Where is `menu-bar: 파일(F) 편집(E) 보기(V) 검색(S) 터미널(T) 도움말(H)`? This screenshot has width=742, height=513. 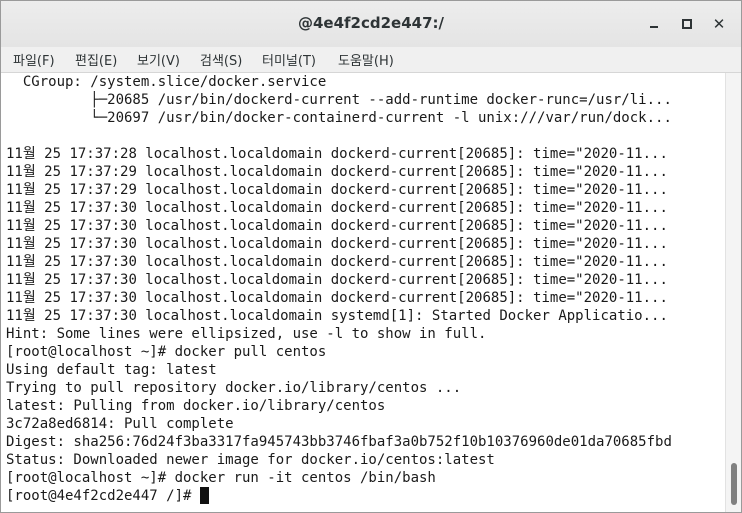
menu-bar: 파일(F) 편집(E) 보기(V) 검색(S) 터미널(T) 도움말(H) is located at coordinates (371, 60).